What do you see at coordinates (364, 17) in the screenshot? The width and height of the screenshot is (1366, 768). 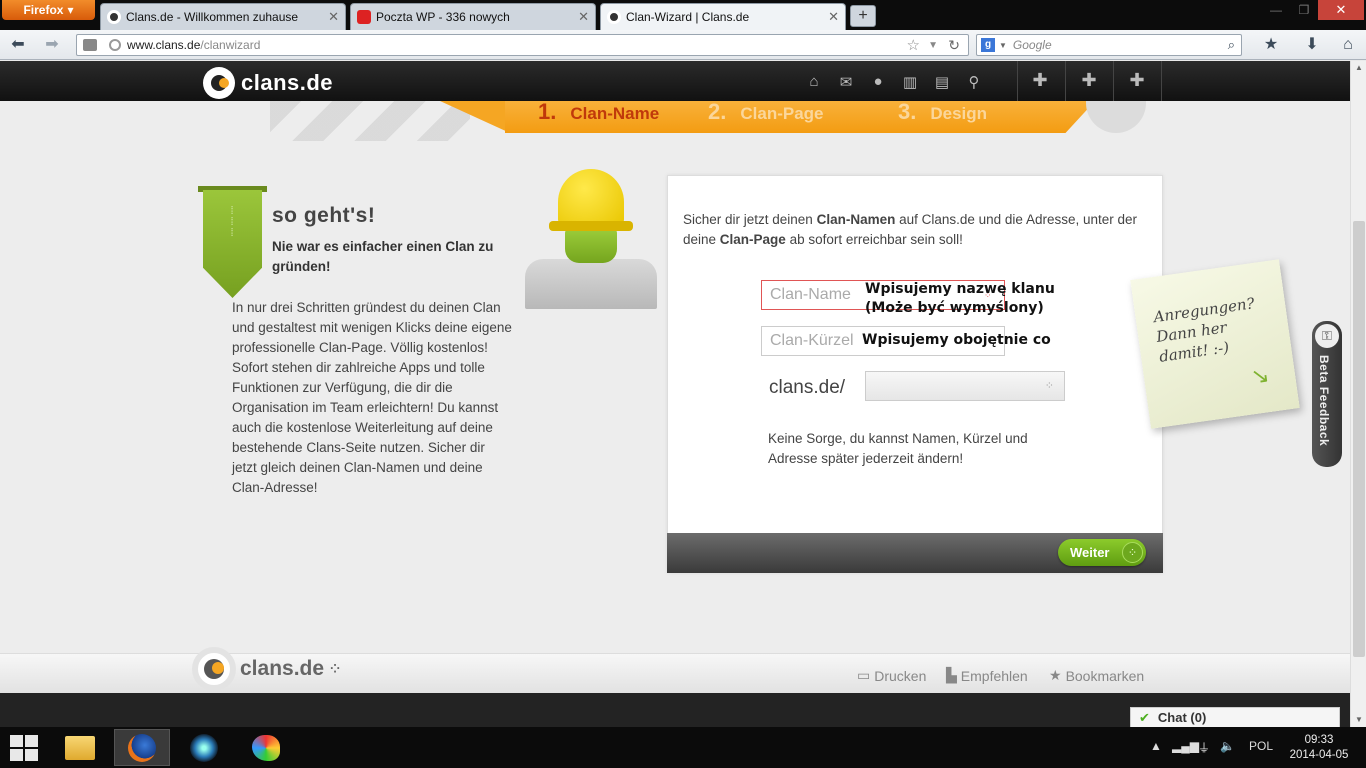 I see `wp-favicon-icon` at bounding box center [364, 17].